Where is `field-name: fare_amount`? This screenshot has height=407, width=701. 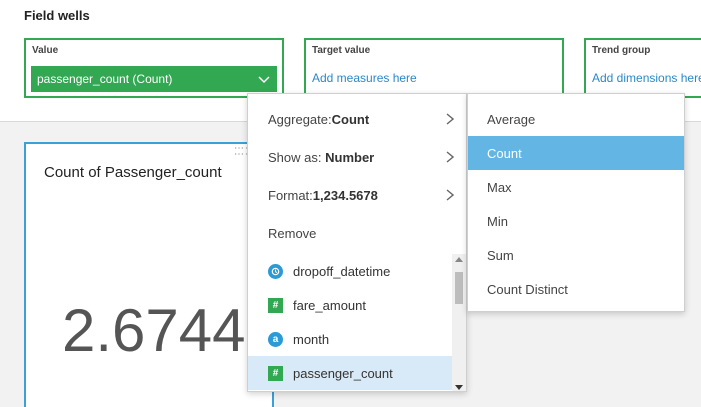
field-name: fare_amount is located at coordinates (329, 305).